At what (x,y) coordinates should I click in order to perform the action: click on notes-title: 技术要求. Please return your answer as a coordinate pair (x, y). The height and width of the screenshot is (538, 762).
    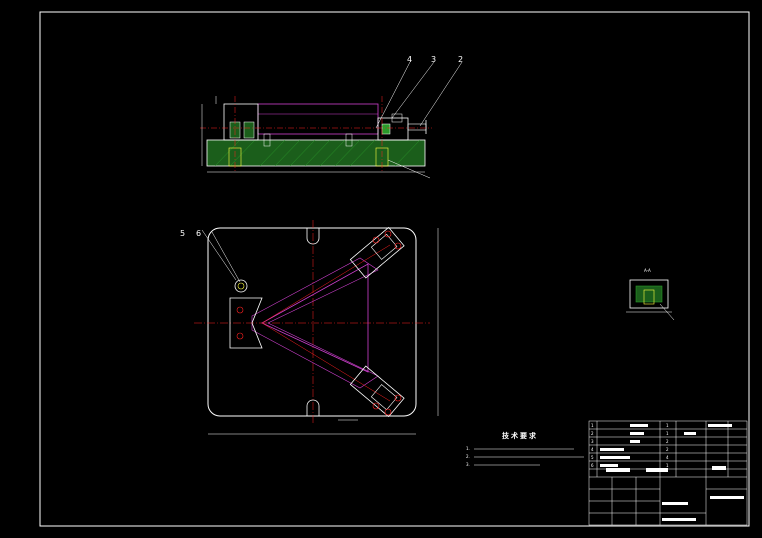
    Looking at the image, I should click on (520, 435).